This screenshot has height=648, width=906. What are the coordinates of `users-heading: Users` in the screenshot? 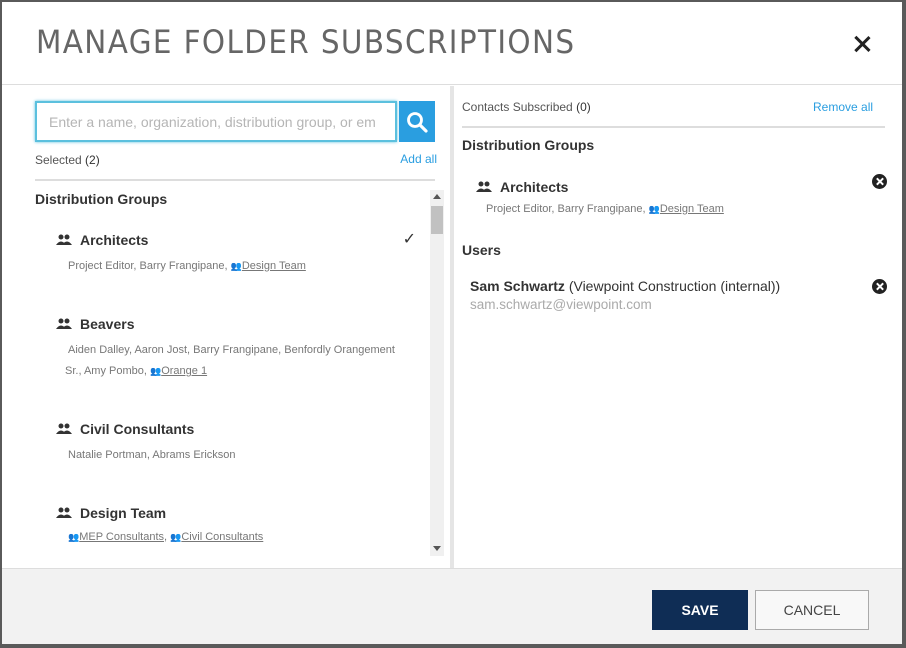 It's located at (481, 250).